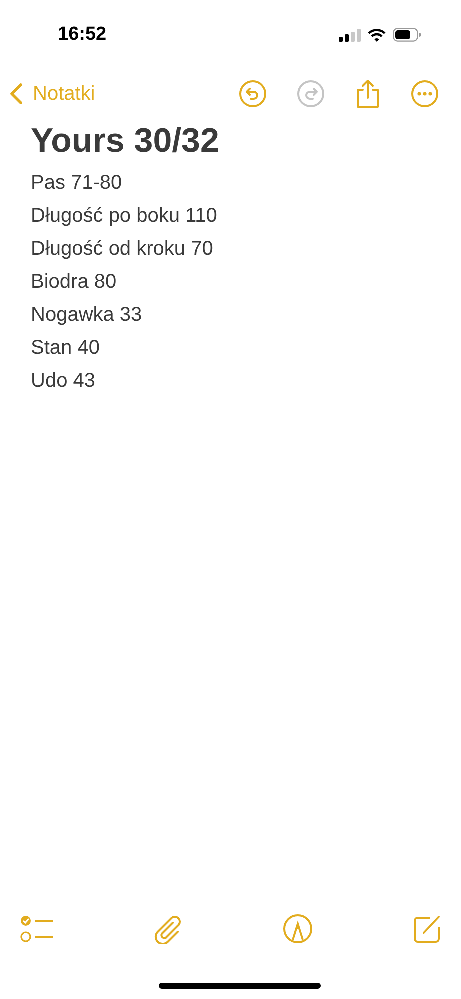 This screenshot has width=461, height=999. Describe the element at coordinates (377, 35) in the screenshot. I see `wifi-icon` at that location.